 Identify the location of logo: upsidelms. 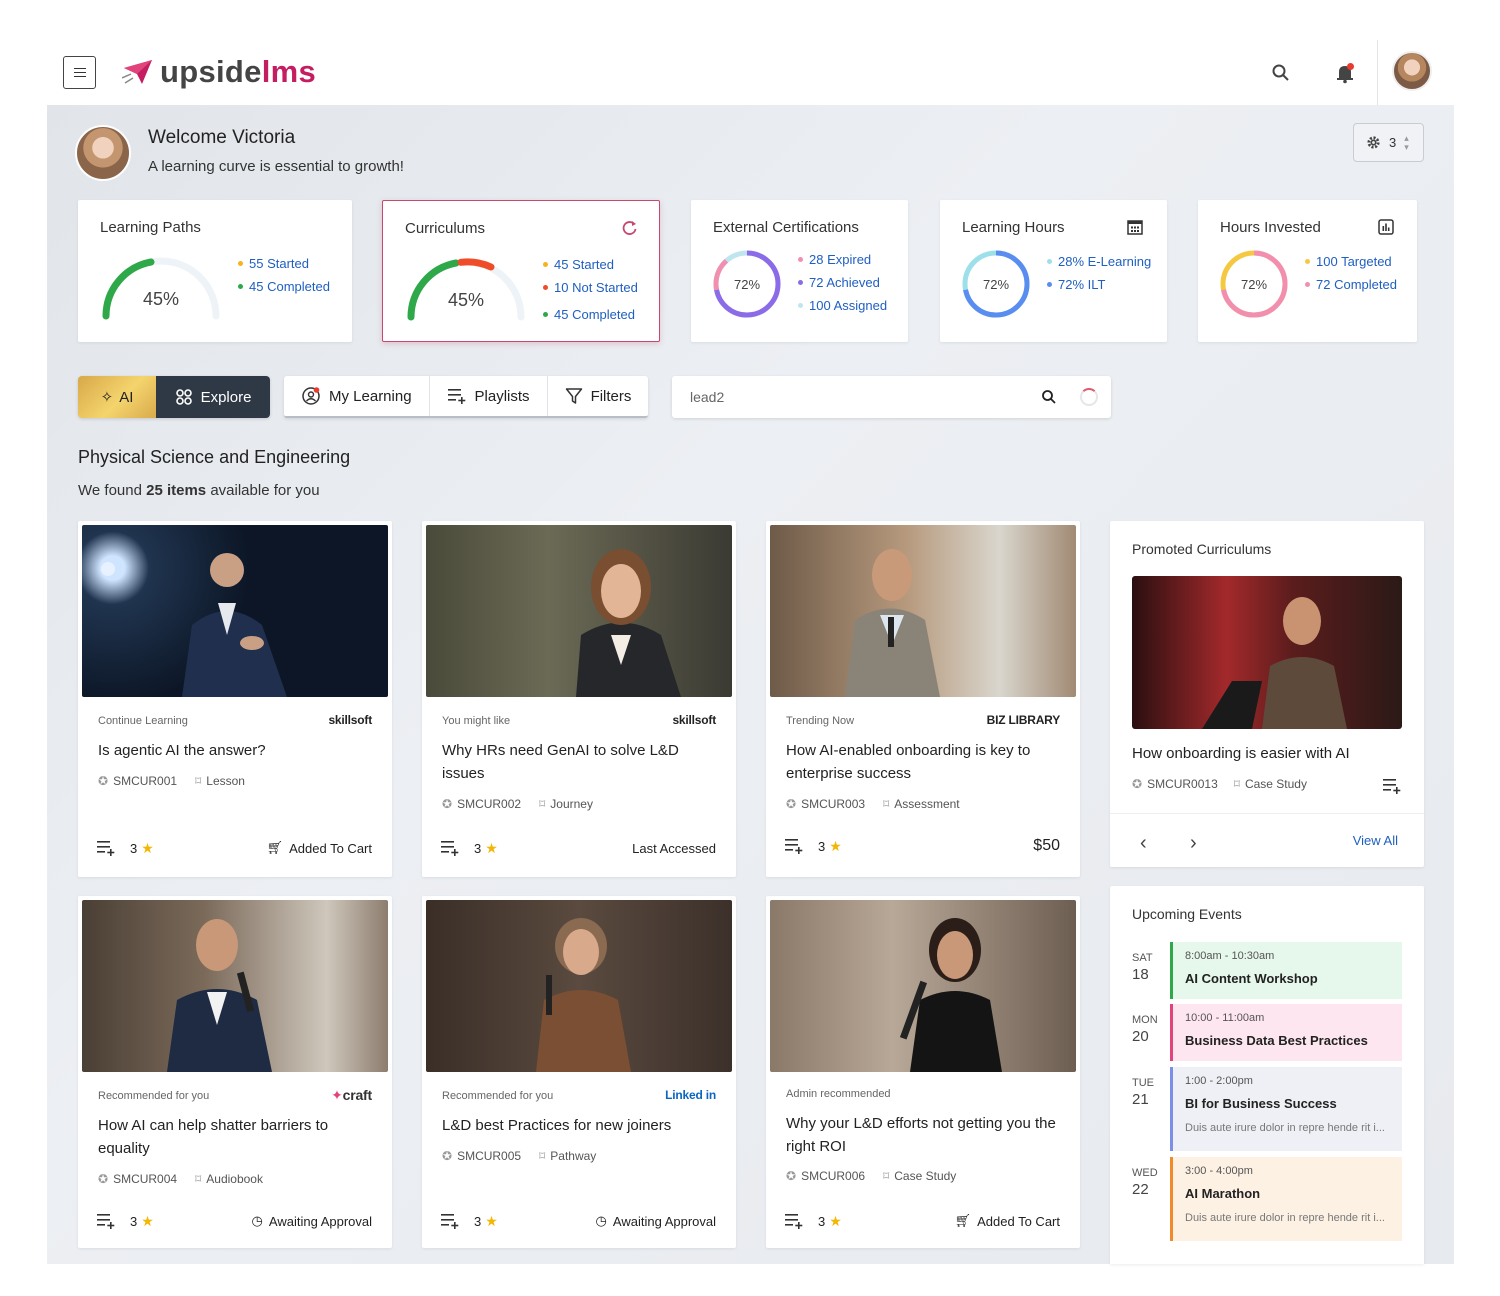
(219, 72).